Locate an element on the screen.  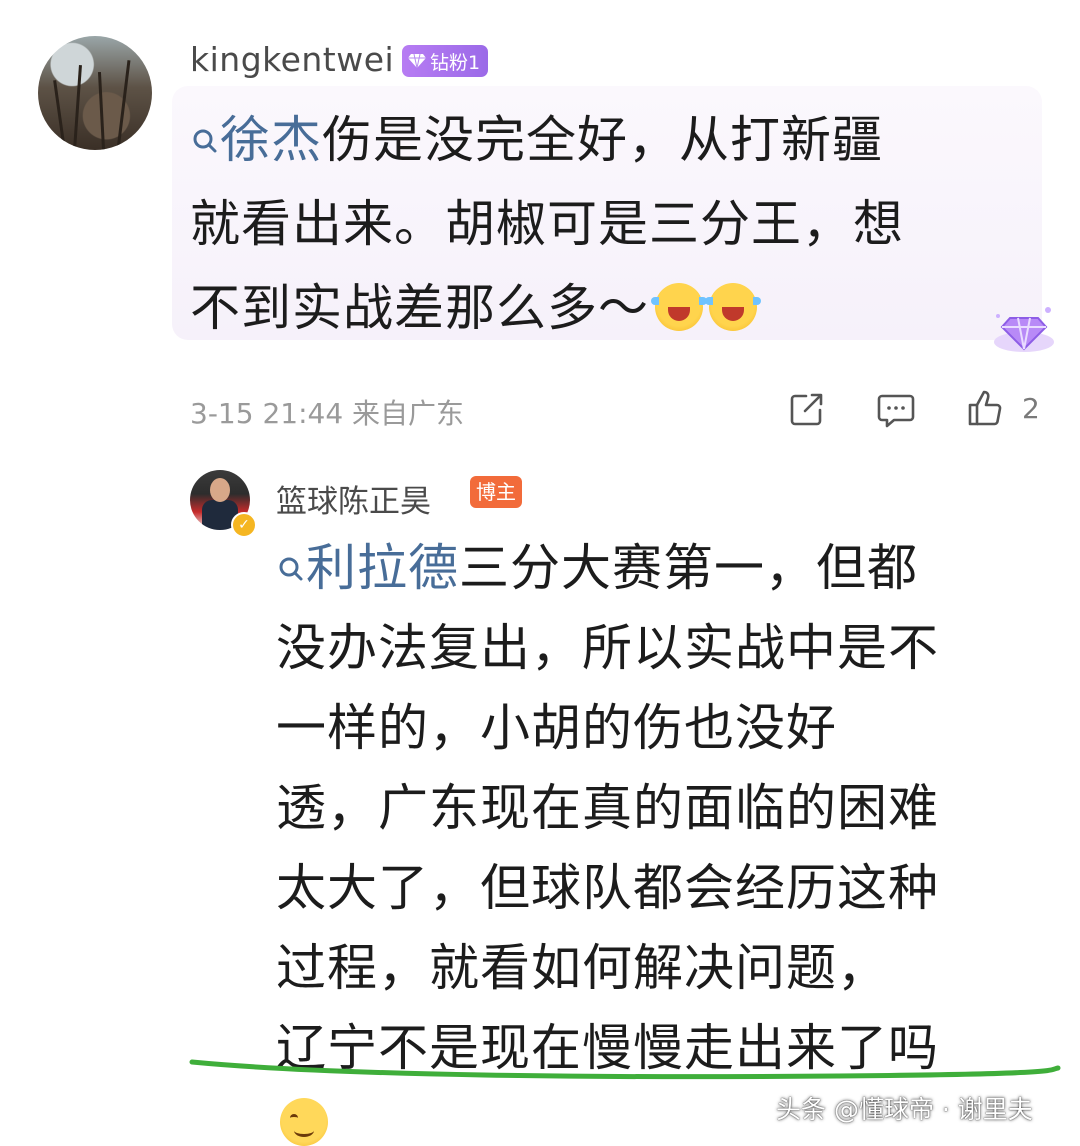
reply-line: 一样的，小胡的伤也没好 is located at coordinates (556, 728).